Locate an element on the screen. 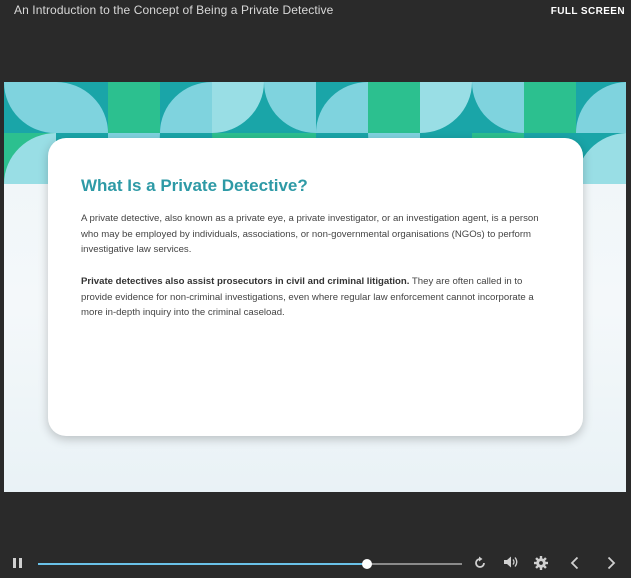 This screenshot has height=578, width=631. replay-icon is located at coordinates (480, 563).